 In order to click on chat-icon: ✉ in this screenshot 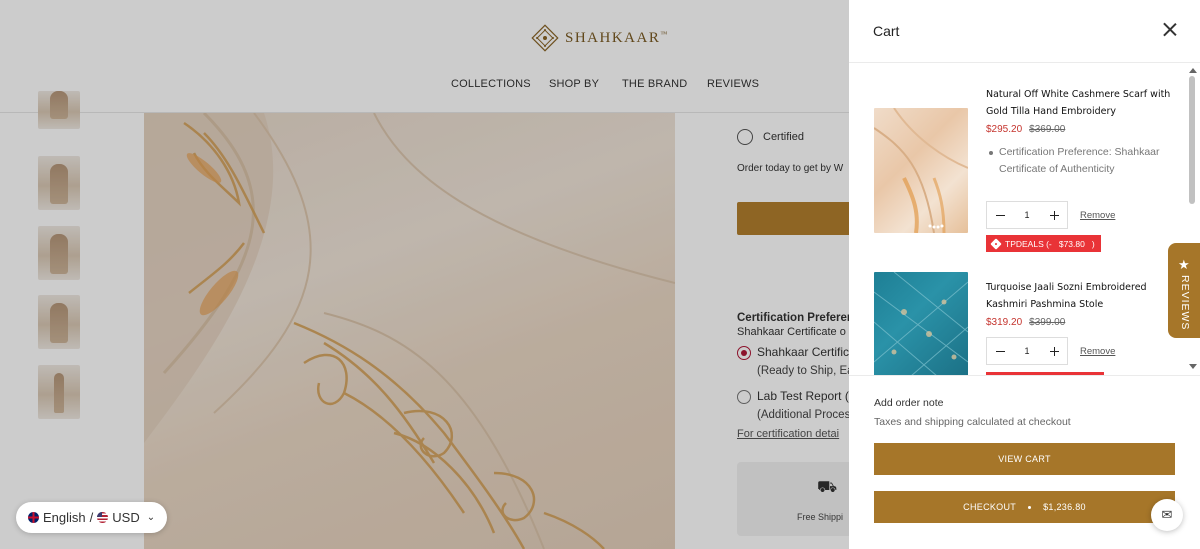, I will do `click(1167, 514)`.